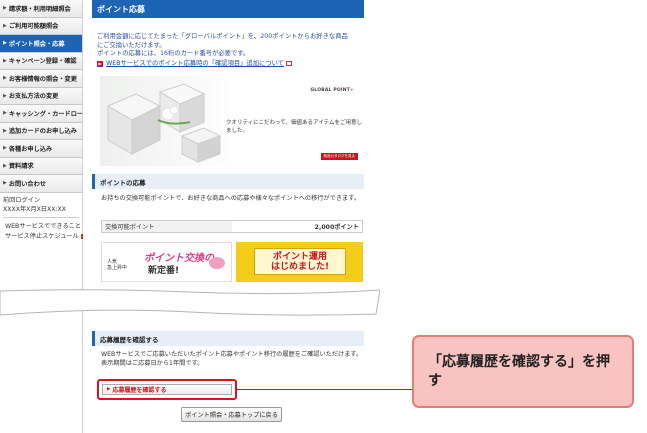 The height and width of the screenshot is (433, 647). What do you see at coordinates (332, 90) in the screenshot?
I see `global-point-logo: GLOBAL POINT+` at bounding box center [332, 90].